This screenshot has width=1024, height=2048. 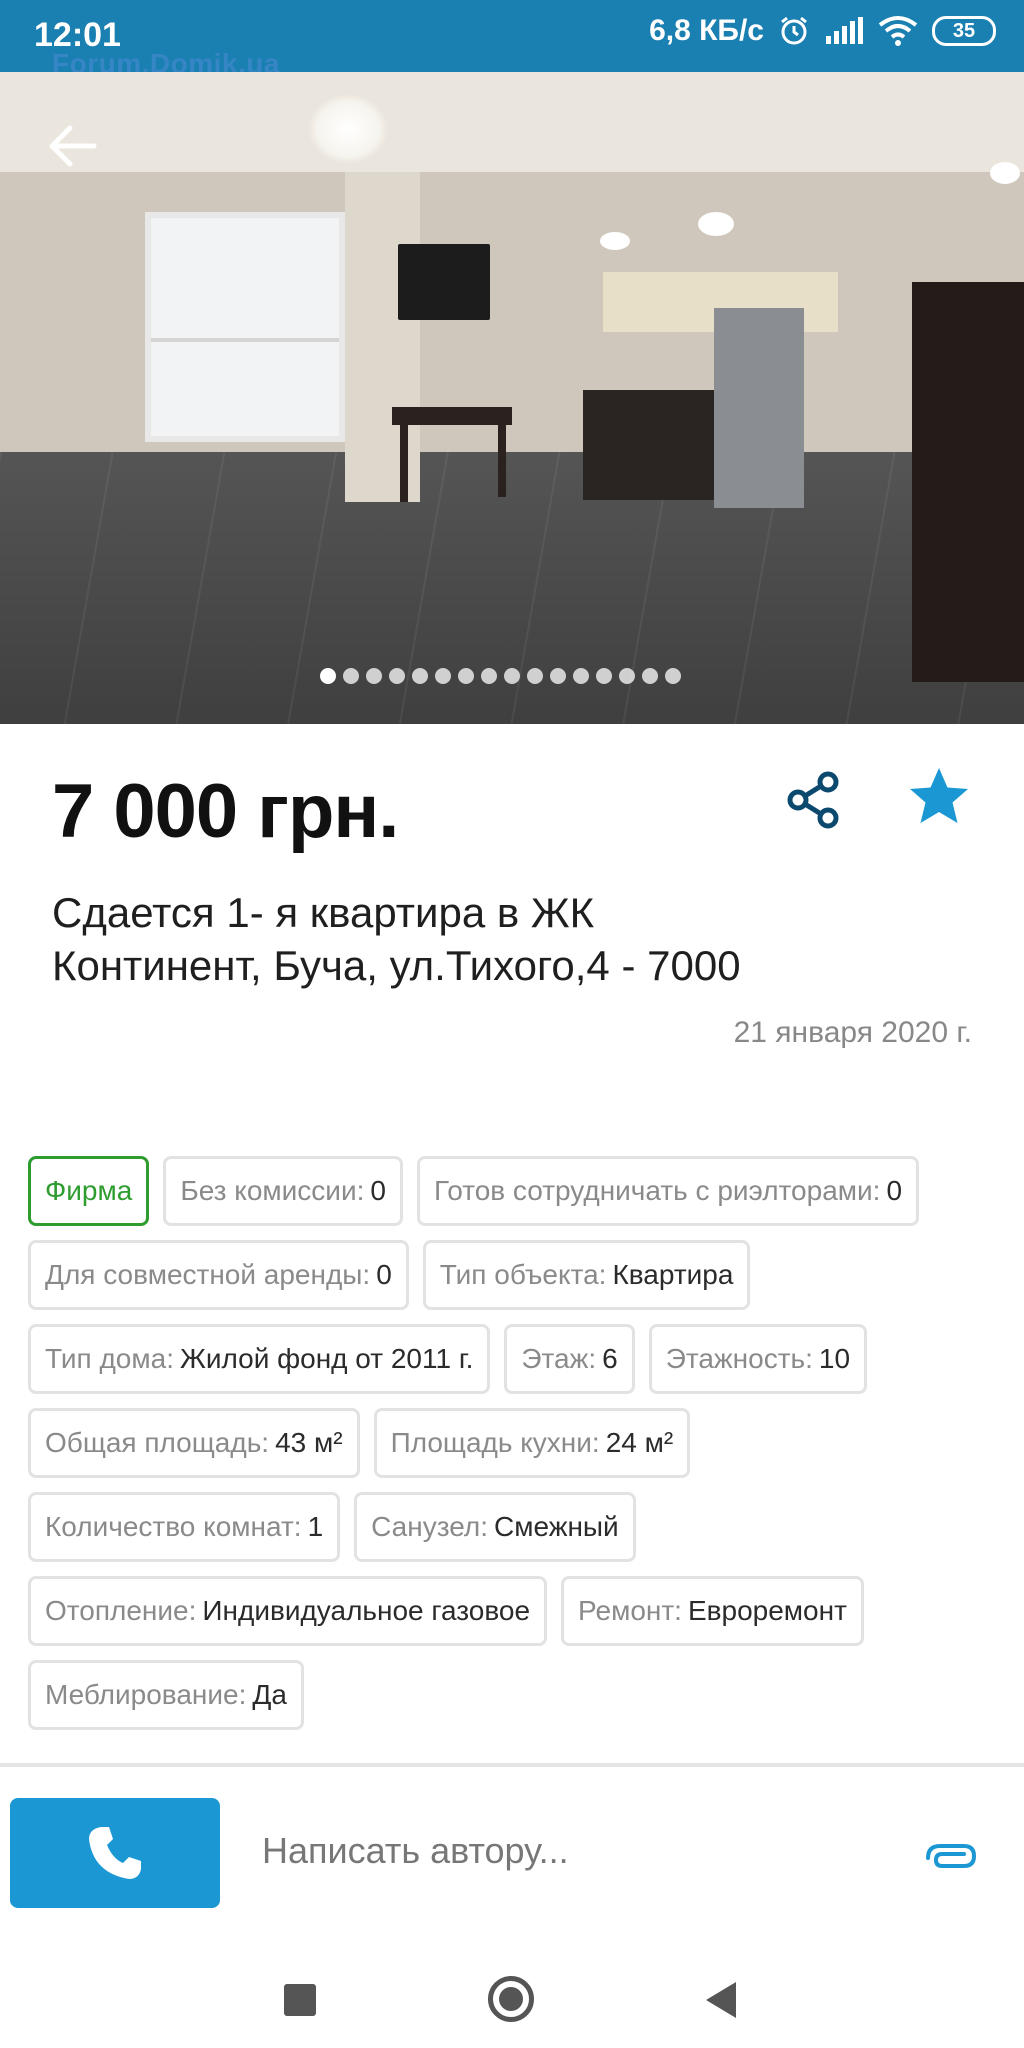 I want to click on listing-date: 21 января 2020 г., so click(x=852, y=1032).